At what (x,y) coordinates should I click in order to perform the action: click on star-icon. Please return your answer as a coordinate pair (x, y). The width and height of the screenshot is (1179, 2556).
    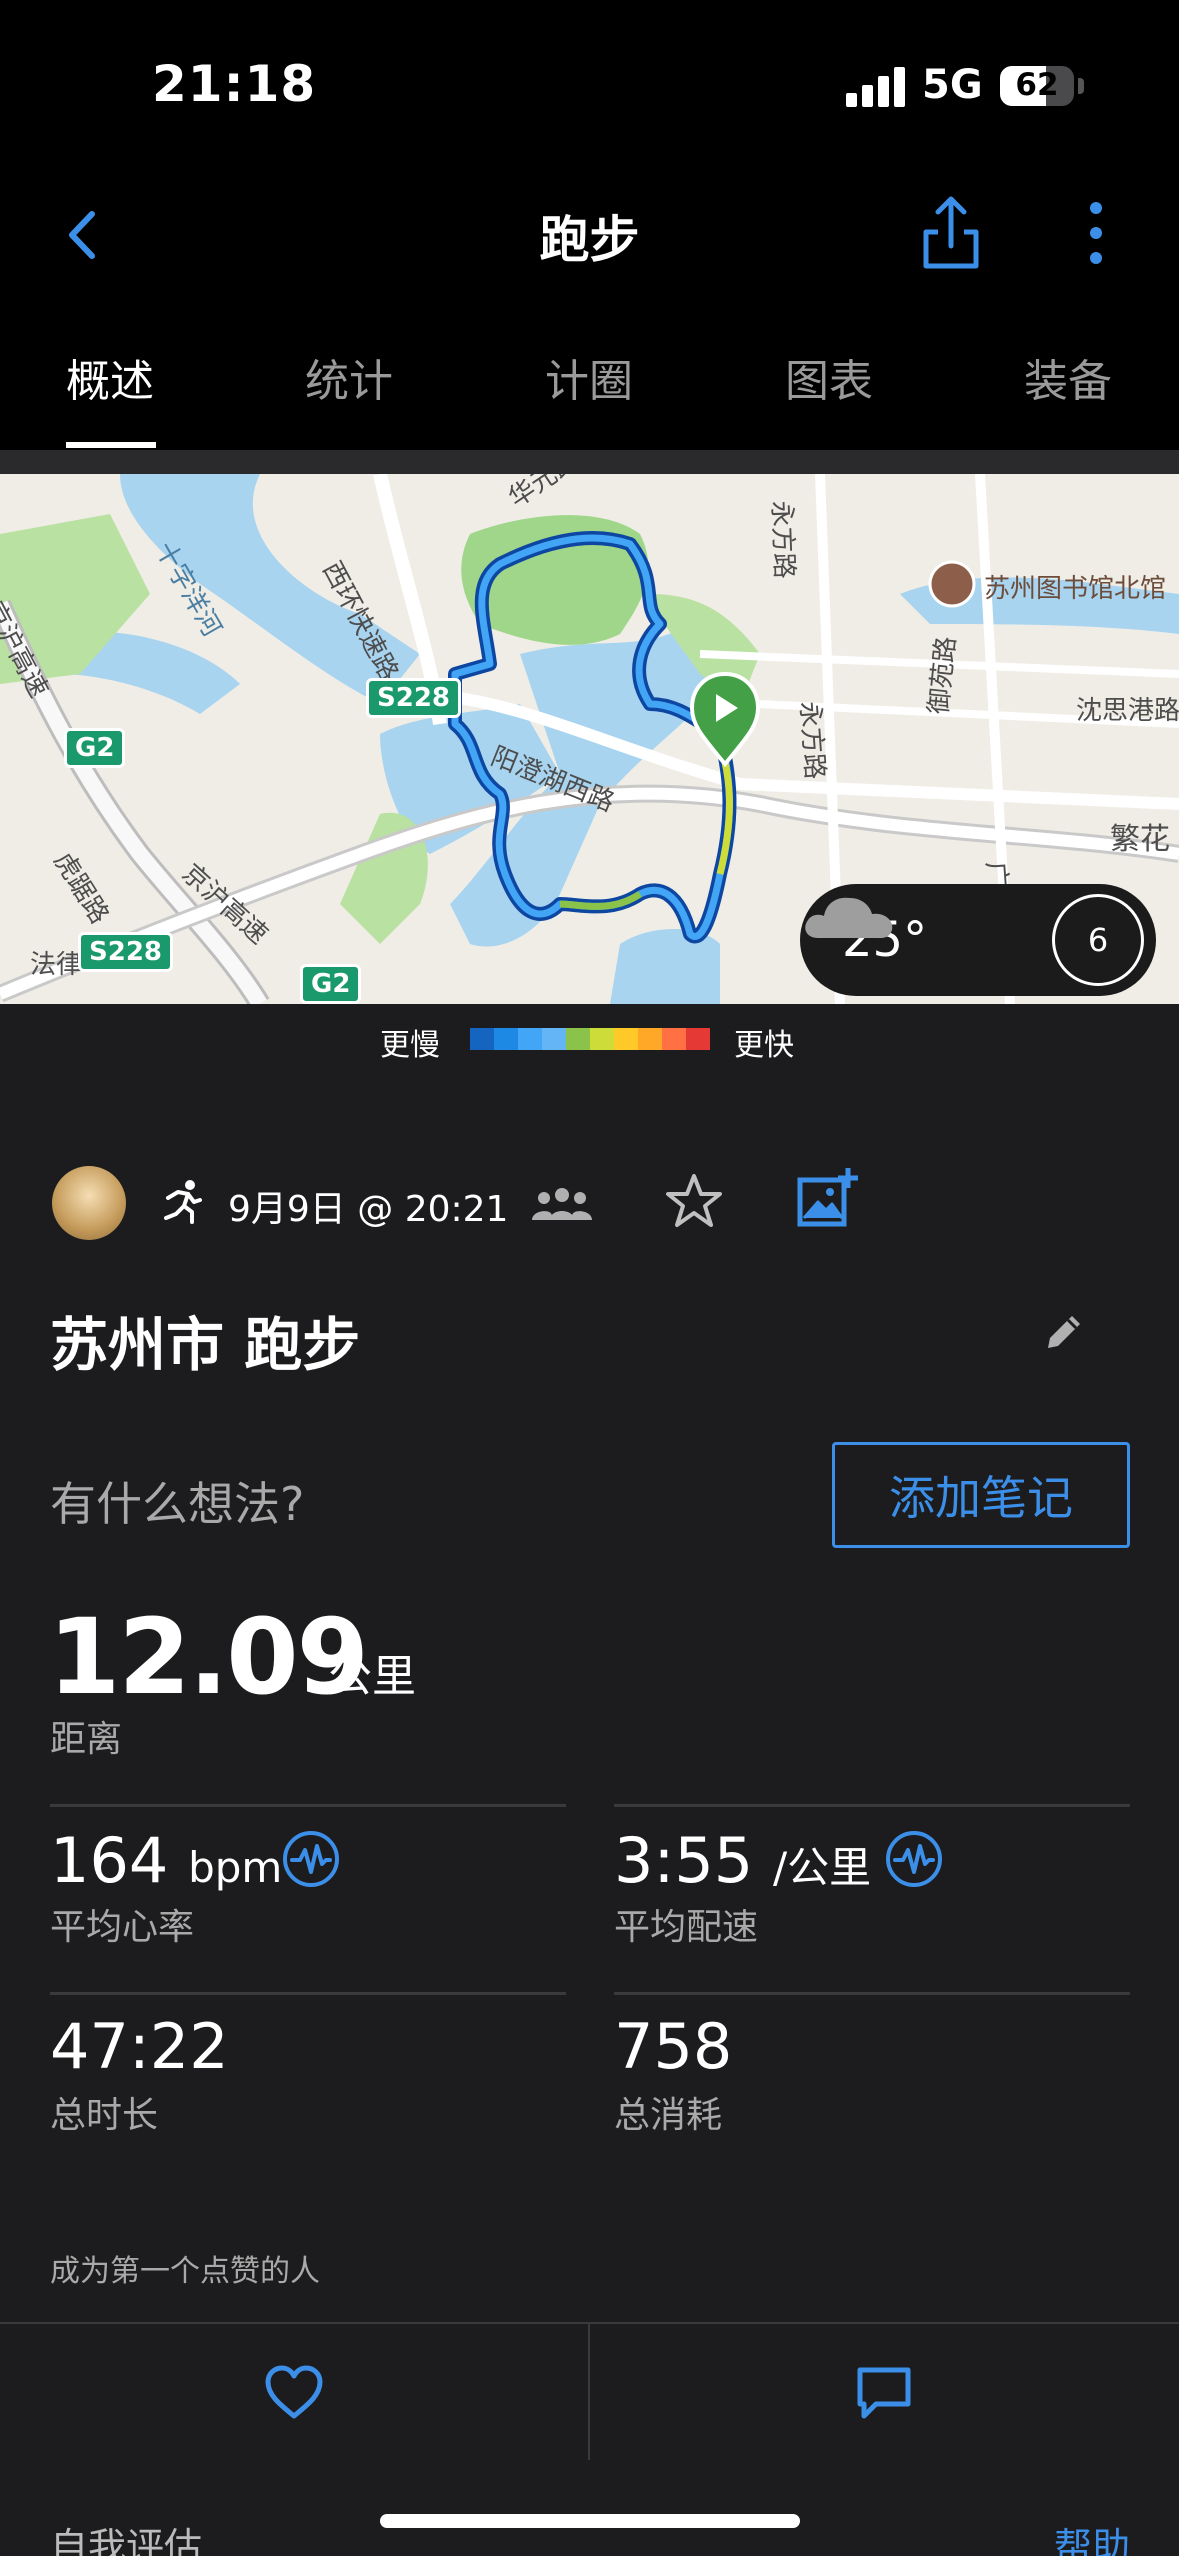
    Looking at the image, I should click on (694, 1202).